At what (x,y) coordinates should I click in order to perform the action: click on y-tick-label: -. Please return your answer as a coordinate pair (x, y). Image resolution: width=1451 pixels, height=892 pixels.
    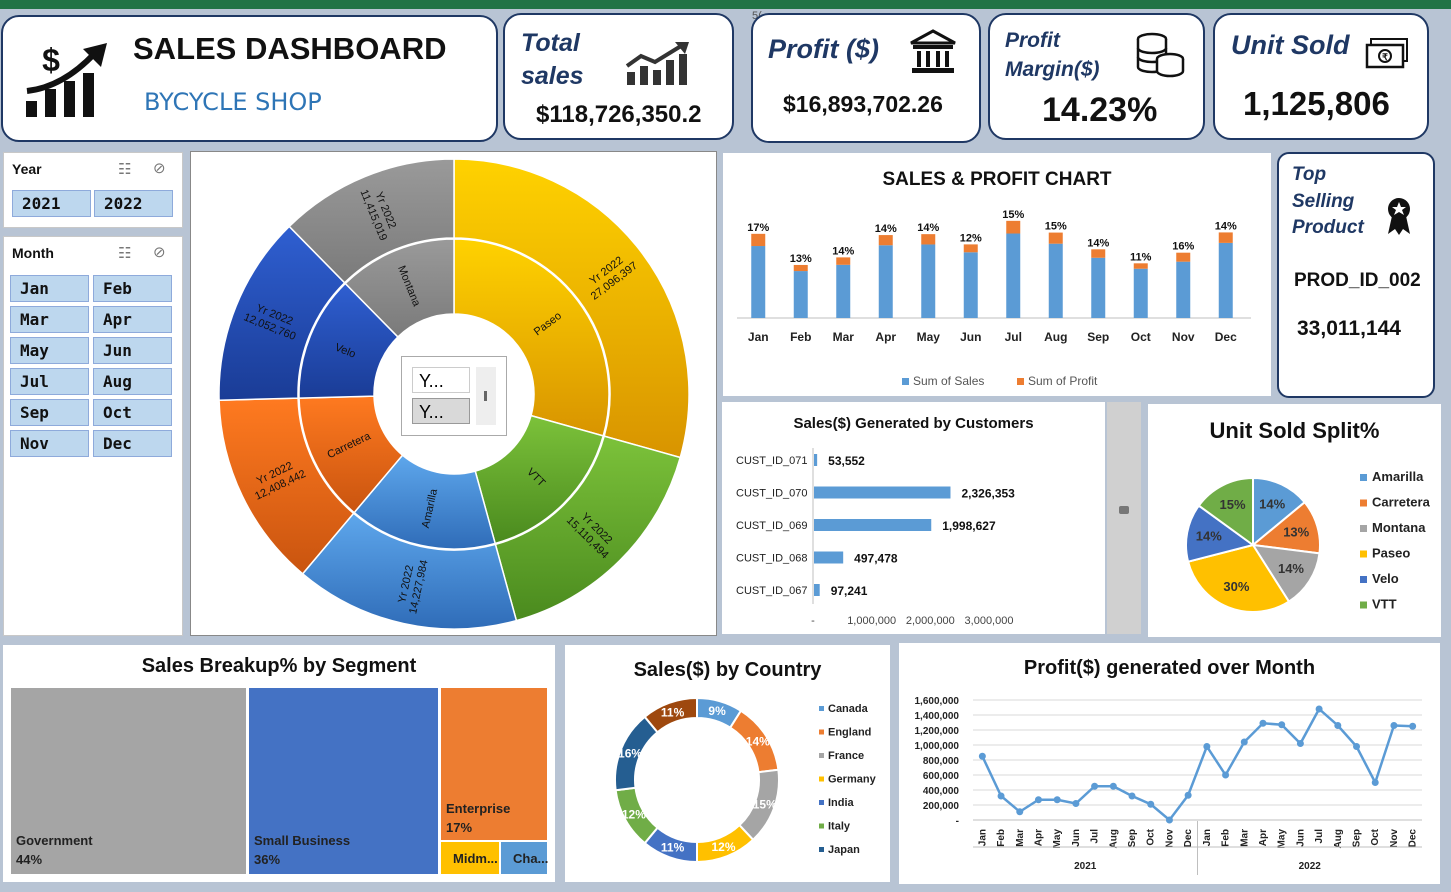
    Looking at the image, I should click on (957, 821).